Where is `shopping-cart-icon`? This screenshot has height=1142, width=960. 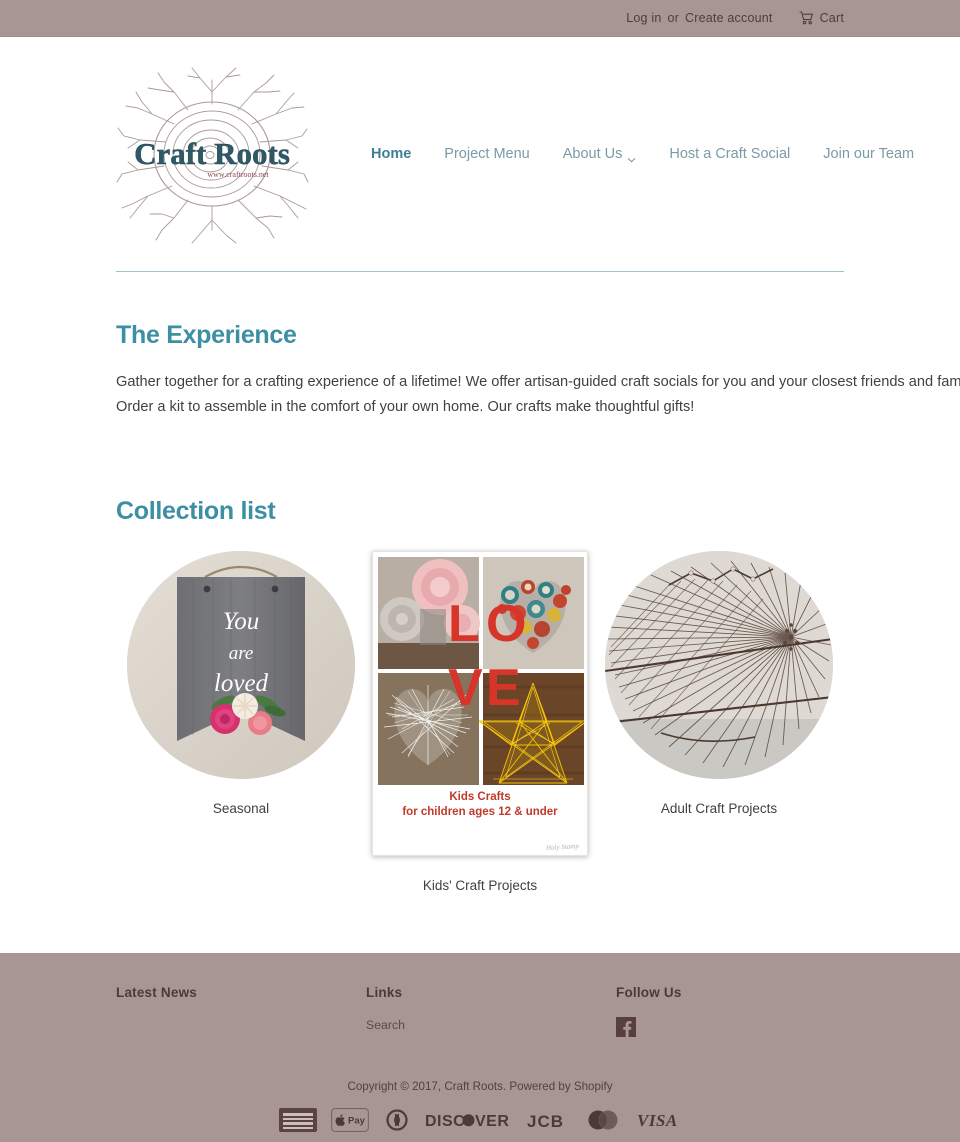 shopping-cart-icon is located at coordinates (806, 18).